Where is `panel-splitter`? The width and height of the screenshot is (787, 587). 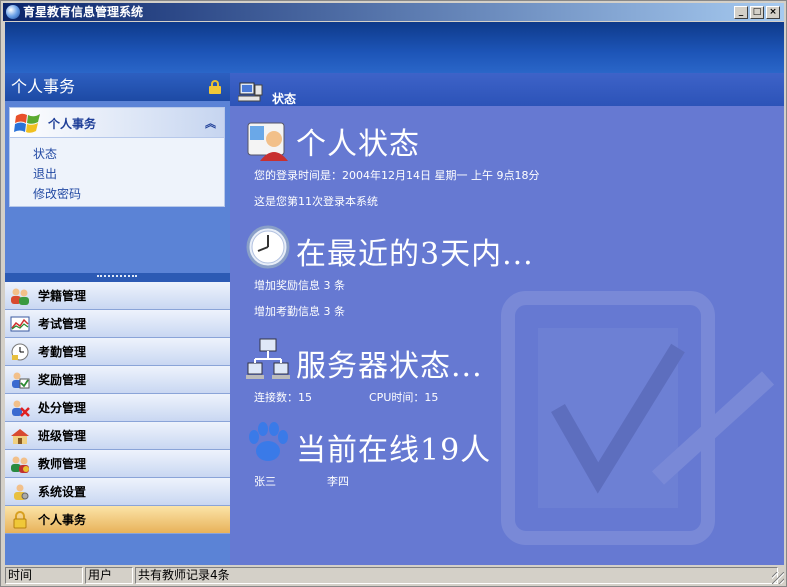
panel-splitter is located at coordinates (117, 277).